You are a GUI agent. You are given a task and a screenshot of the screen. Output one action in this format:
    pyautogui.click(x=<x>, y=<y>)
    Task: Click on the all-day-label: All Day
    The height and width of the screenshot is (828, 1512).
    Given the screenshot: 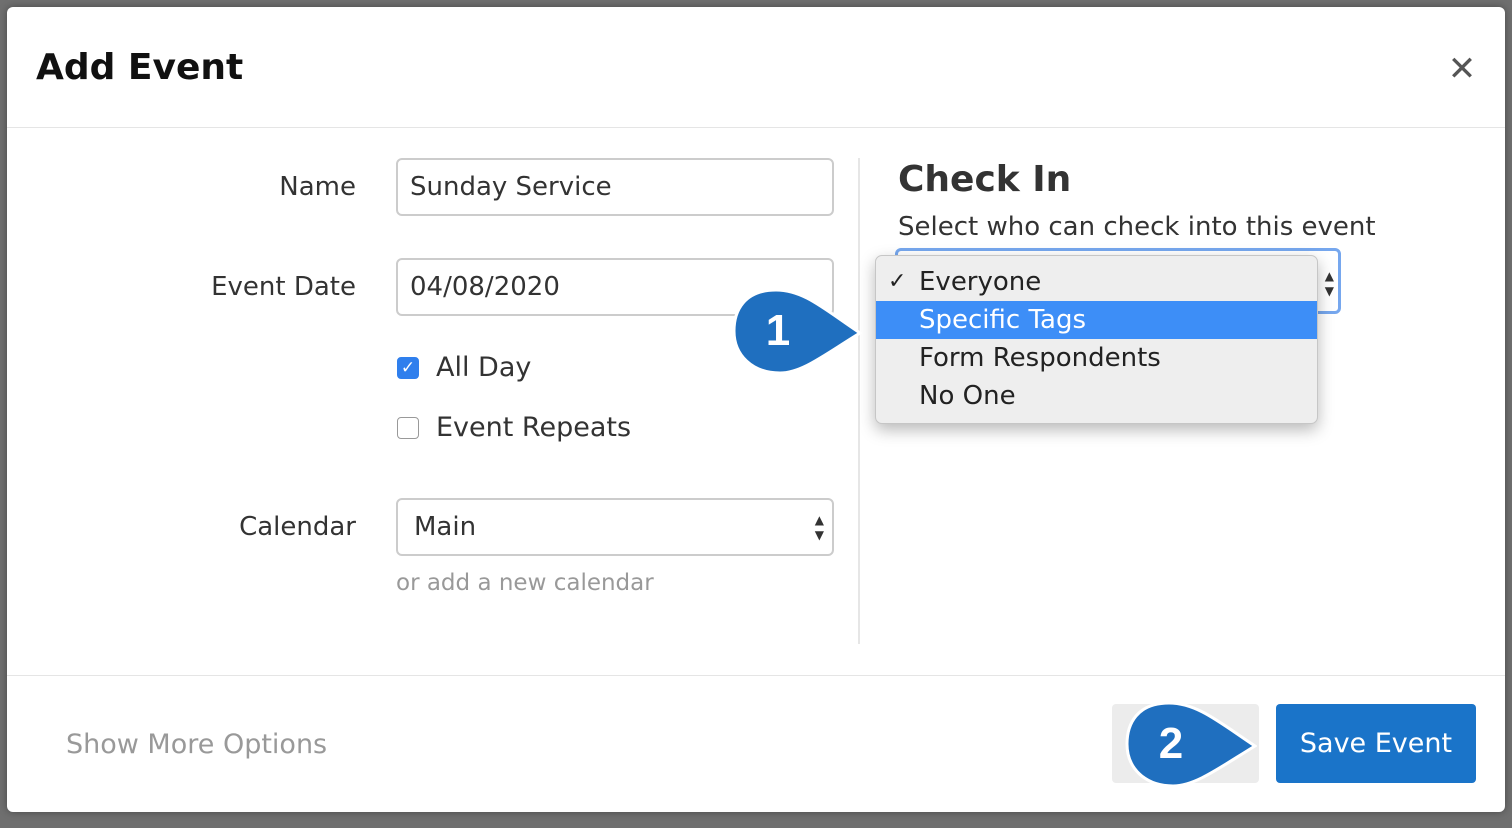 What is the action you would take?
    pyautogui.click(x=484, y=367)
    